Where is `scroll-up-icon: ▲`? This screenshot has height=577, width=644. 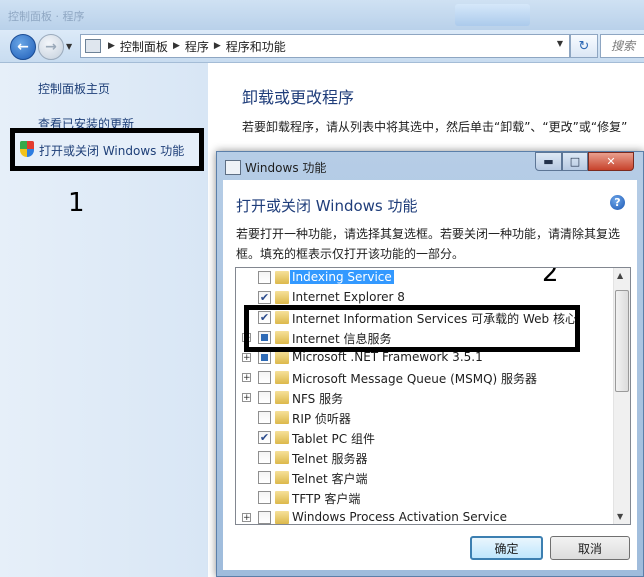
scroll-up-icon: ▲ is located at coordinates (620, 275).